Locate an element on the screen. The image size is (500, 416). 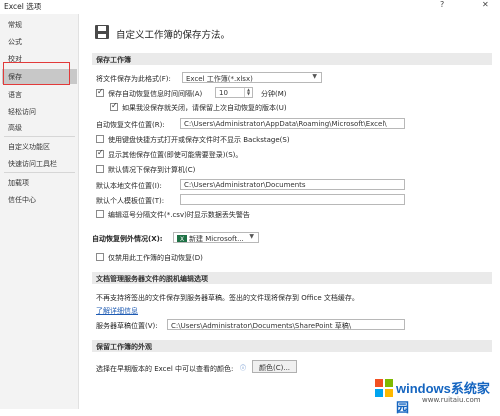
autorecover-workbook-dropdown: X 新建 Microsoft... ▼ is located at coordinates (216, 237).